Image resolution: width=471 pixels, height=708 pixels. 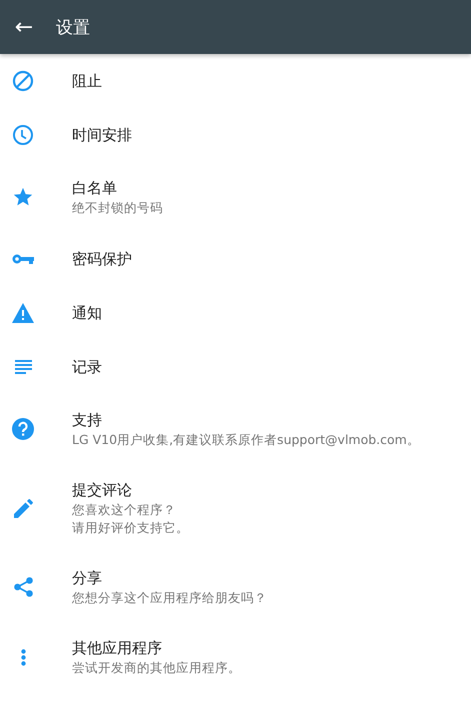 What do you see at coordinates (23, 508) in the screenshot?
I see `pencil-icon` at bounding box center [23, 508].